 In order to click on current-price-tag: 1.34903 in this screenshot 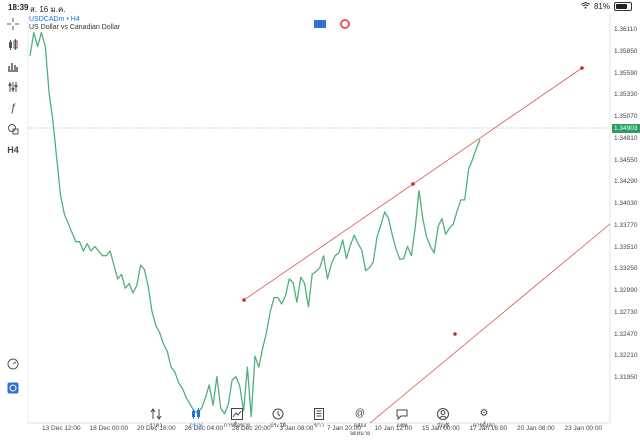, I will do `click(626, 128)`.